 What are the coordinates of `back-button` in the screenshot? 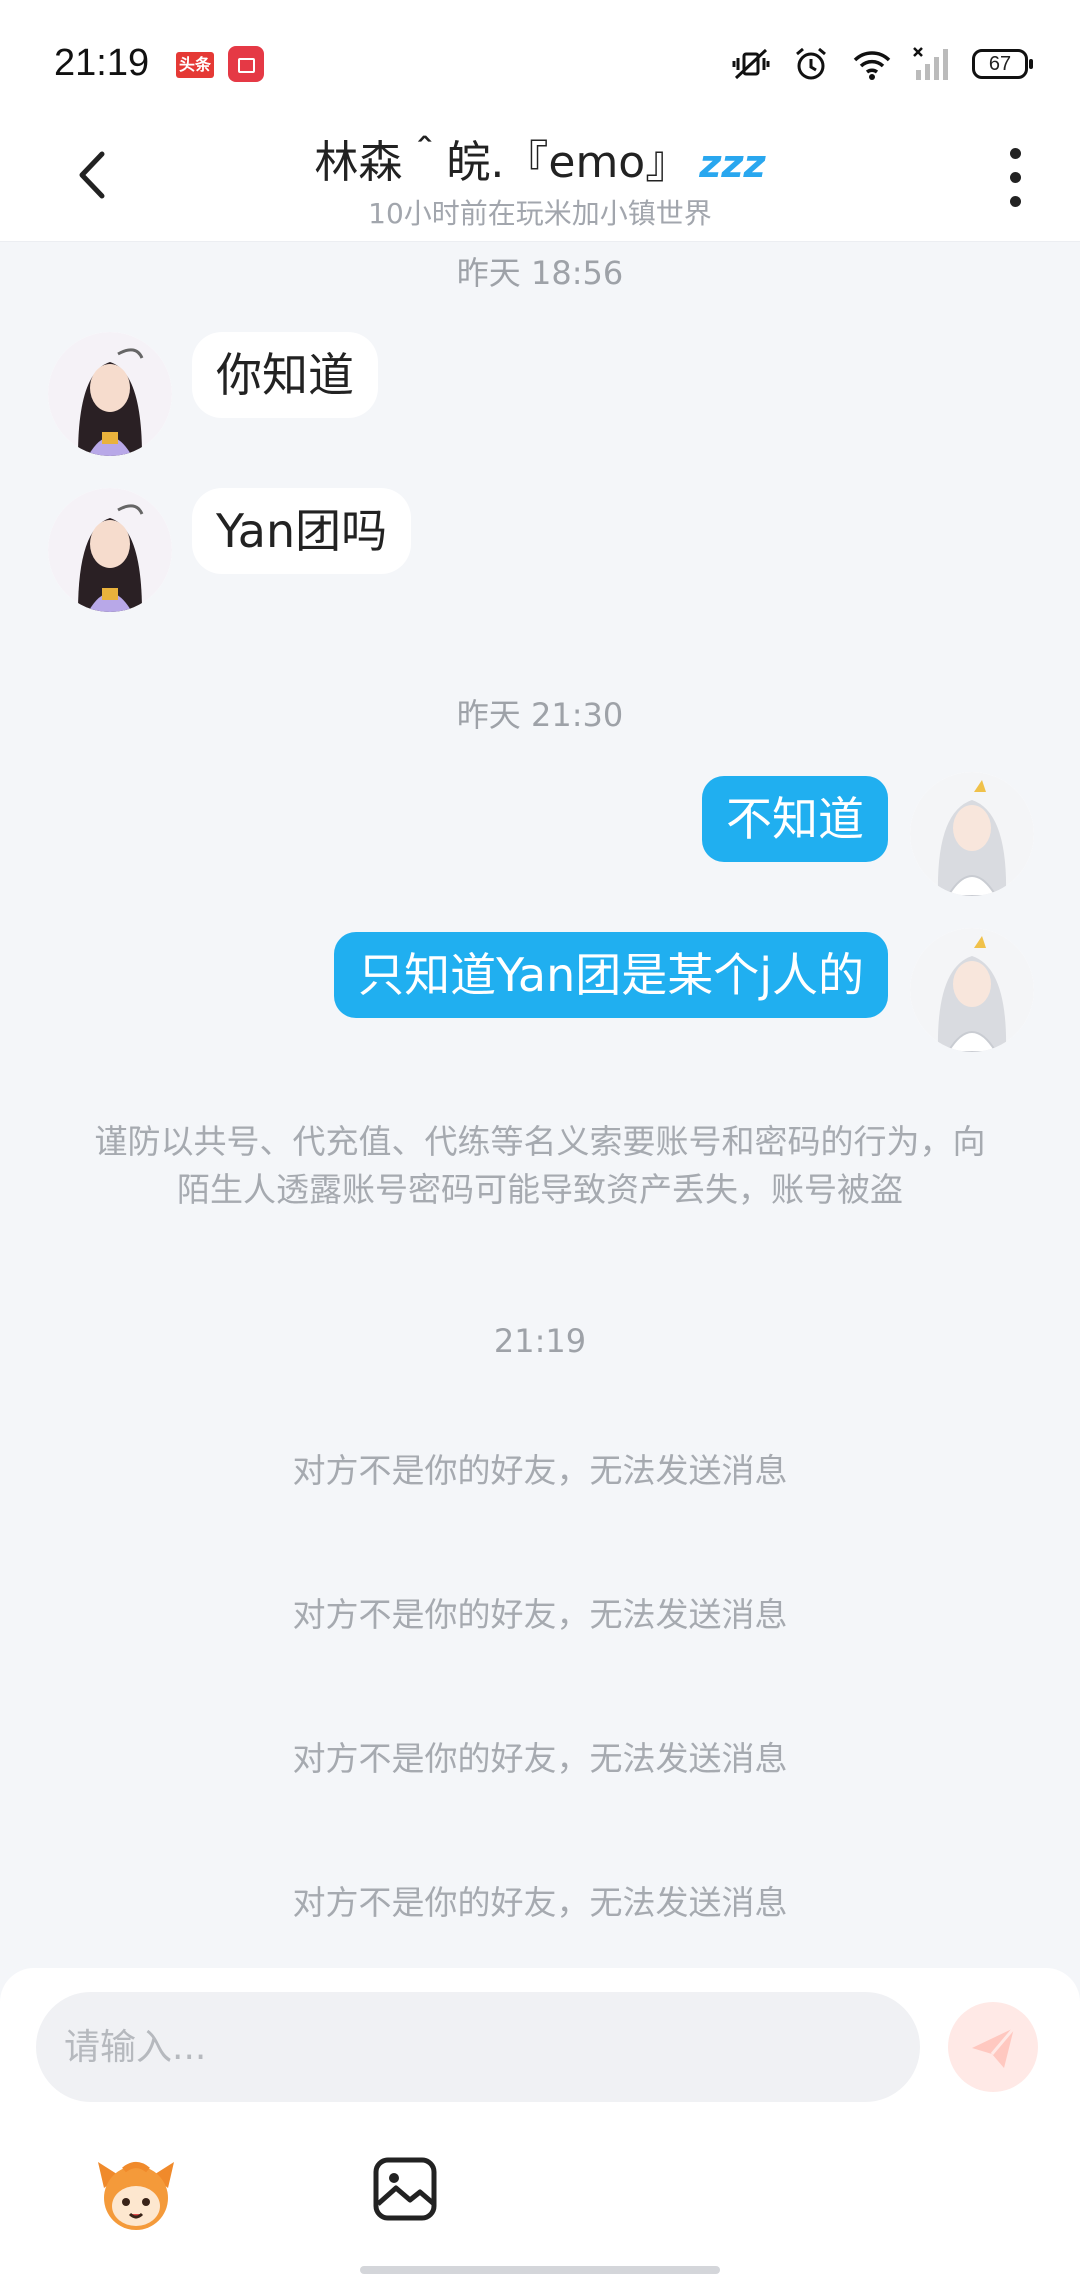 It's located at (95, 175).